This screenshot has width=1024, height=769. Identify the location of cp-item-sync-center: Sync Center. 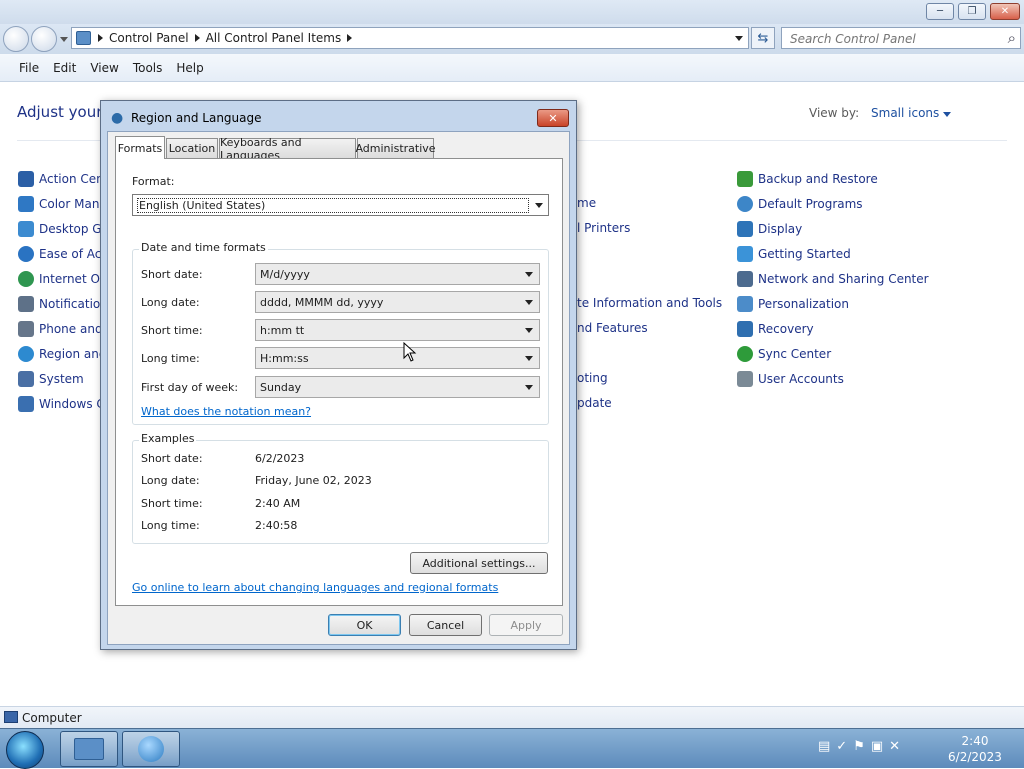
(784, 354).